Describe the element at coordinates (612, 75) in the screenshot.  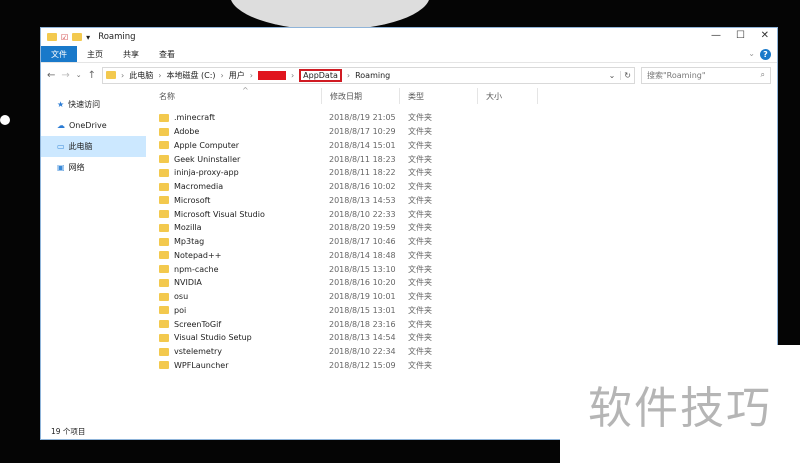
I see `address-dropdown-icon: ⌄` at that location.